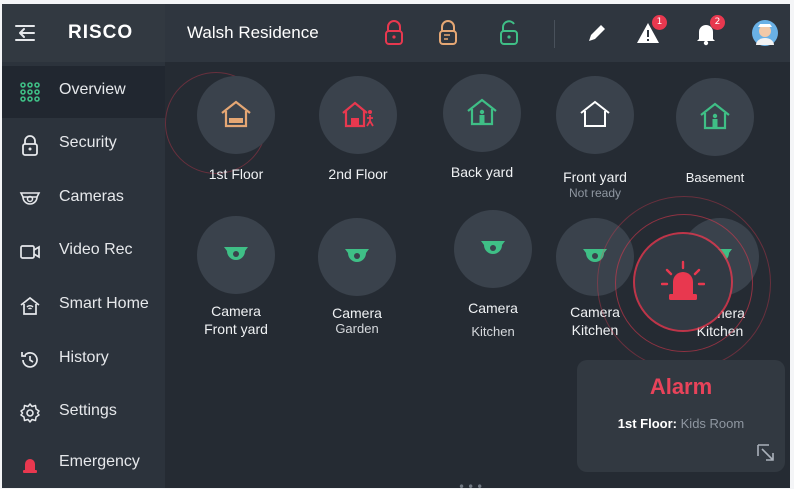 This screenshot has height=489, width=794. Describe the element at coordinates (509, 33) in the screenshot. I see `lock-disarmed-icon` at that location.